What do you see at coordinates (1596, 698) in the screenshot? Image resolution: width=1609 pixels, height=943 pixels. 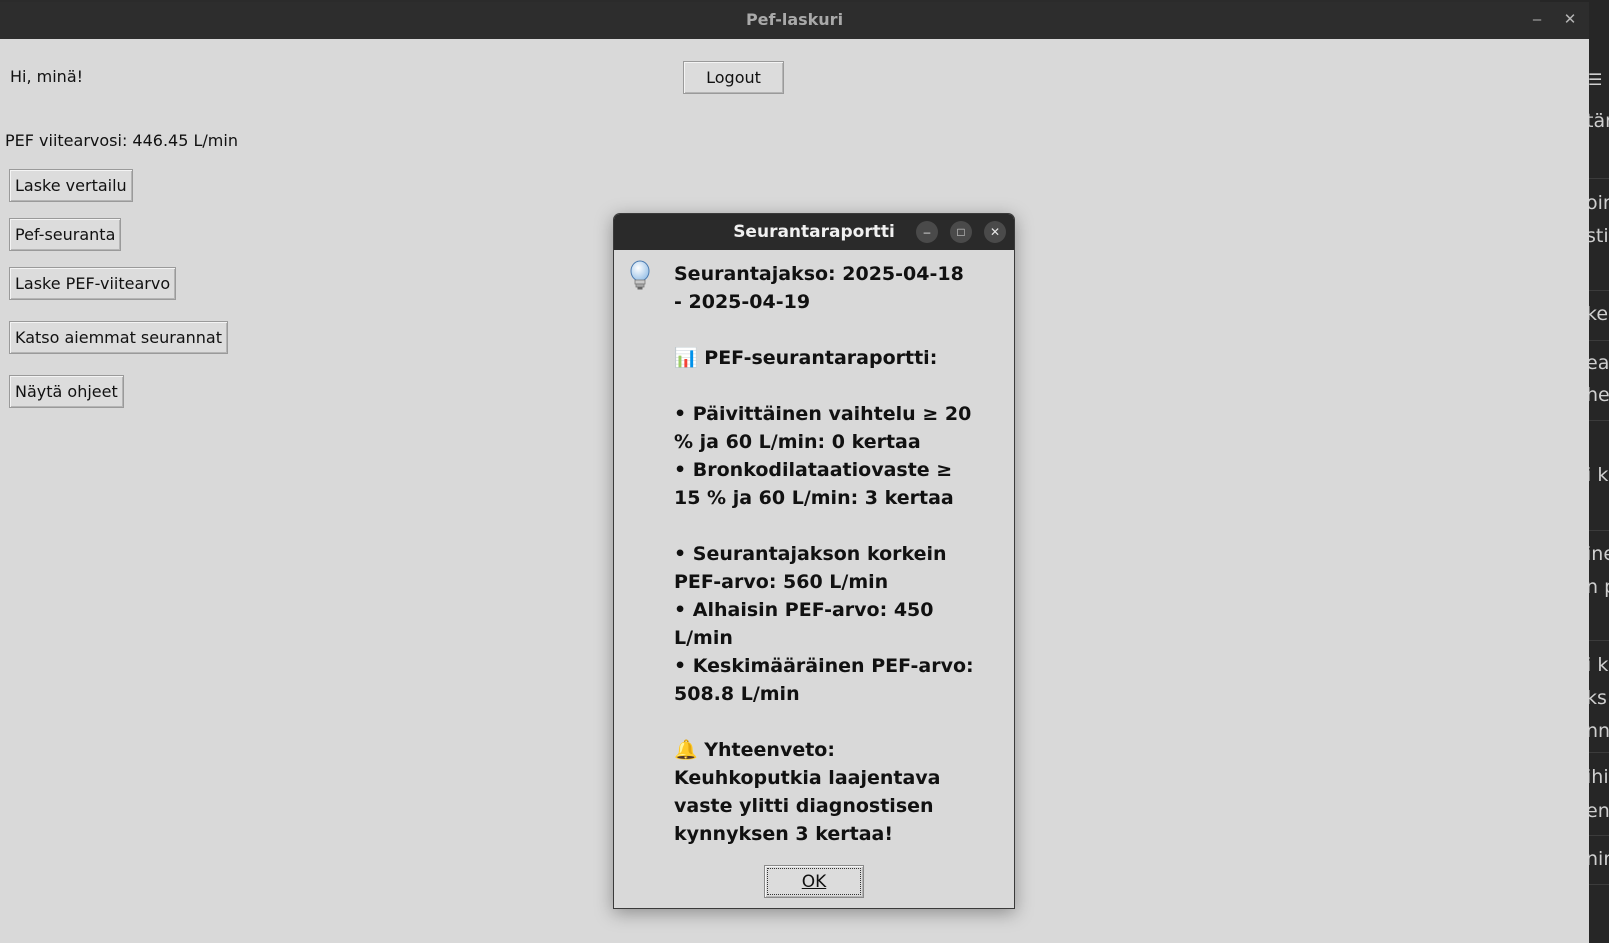 I see `background-text: ks` at bounding box center [1596, 698].